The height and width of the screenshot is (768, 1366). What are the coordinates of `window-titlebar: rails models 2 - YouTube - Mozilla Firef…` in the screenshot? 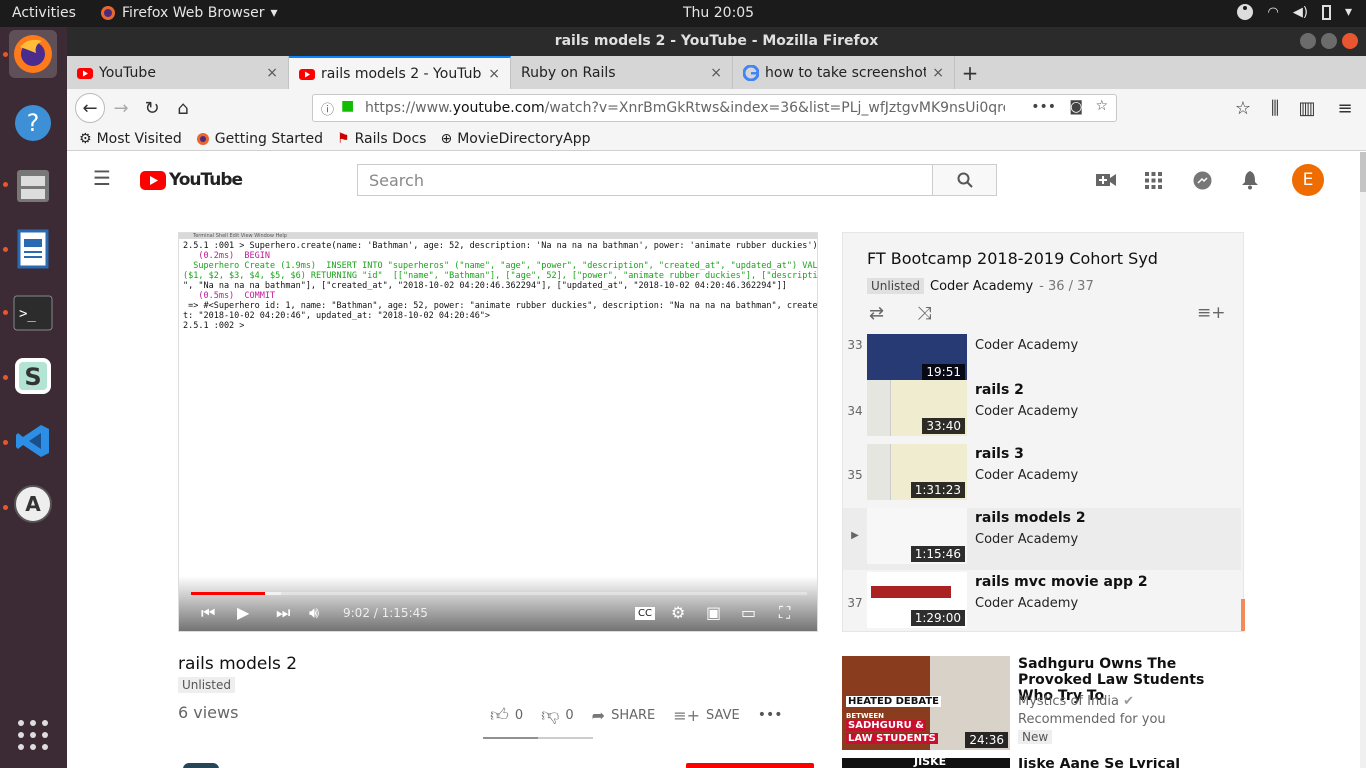 It's located at (716, 41).